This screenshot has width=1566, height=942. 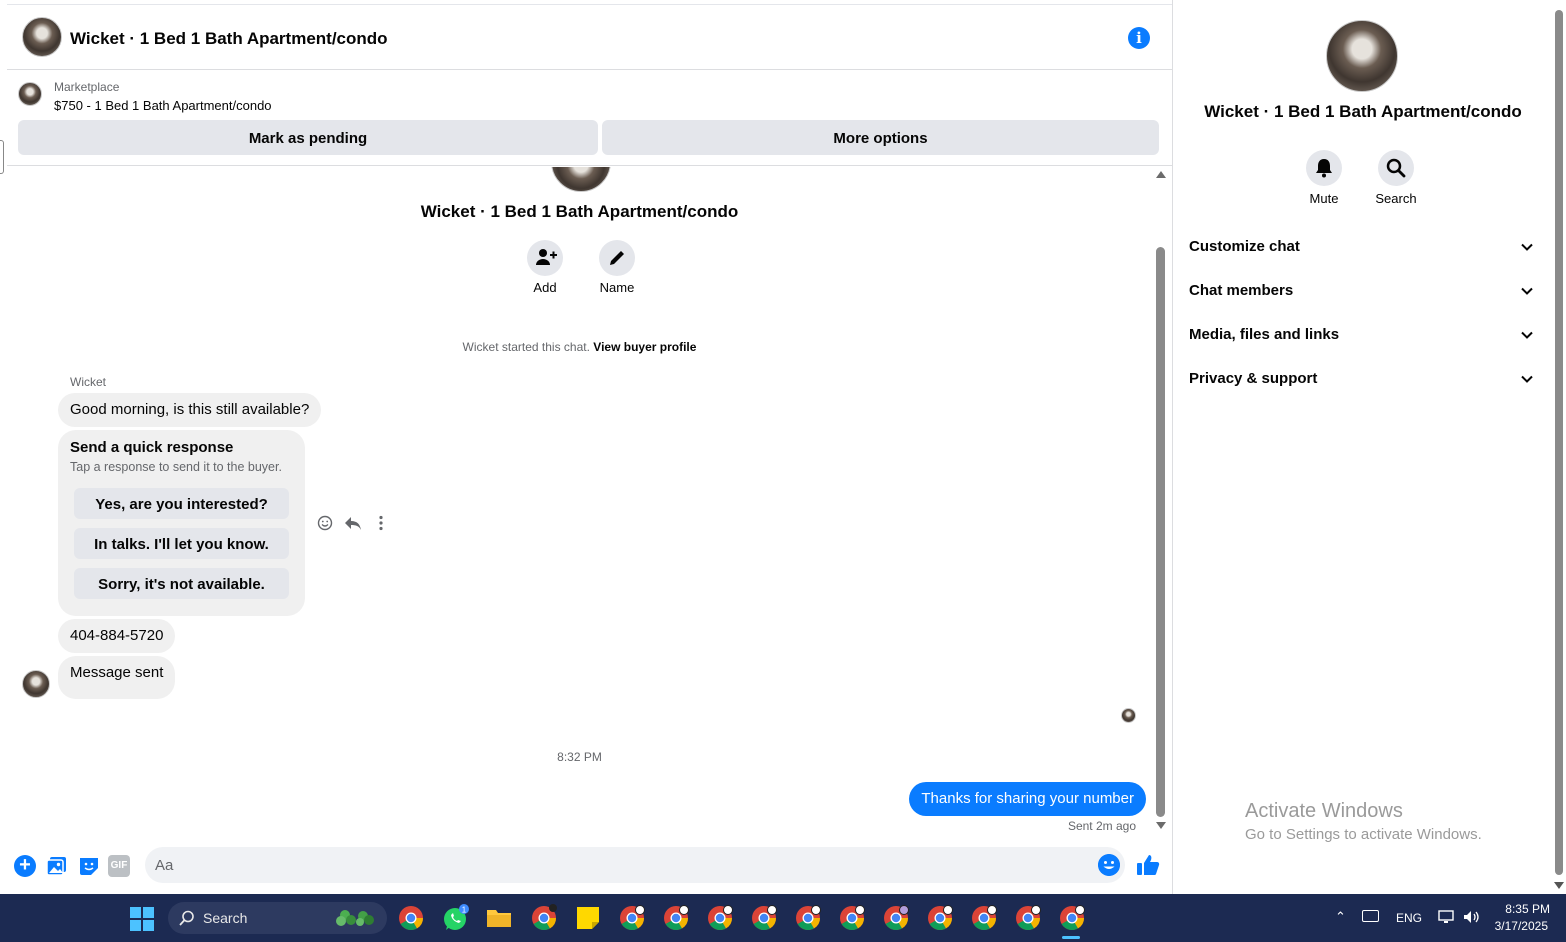 What do you see at coordinates (644, 347) in the screenshot?
I see `view-buyer-profile-link: View buyer profile` at bounding box center [644, 347].